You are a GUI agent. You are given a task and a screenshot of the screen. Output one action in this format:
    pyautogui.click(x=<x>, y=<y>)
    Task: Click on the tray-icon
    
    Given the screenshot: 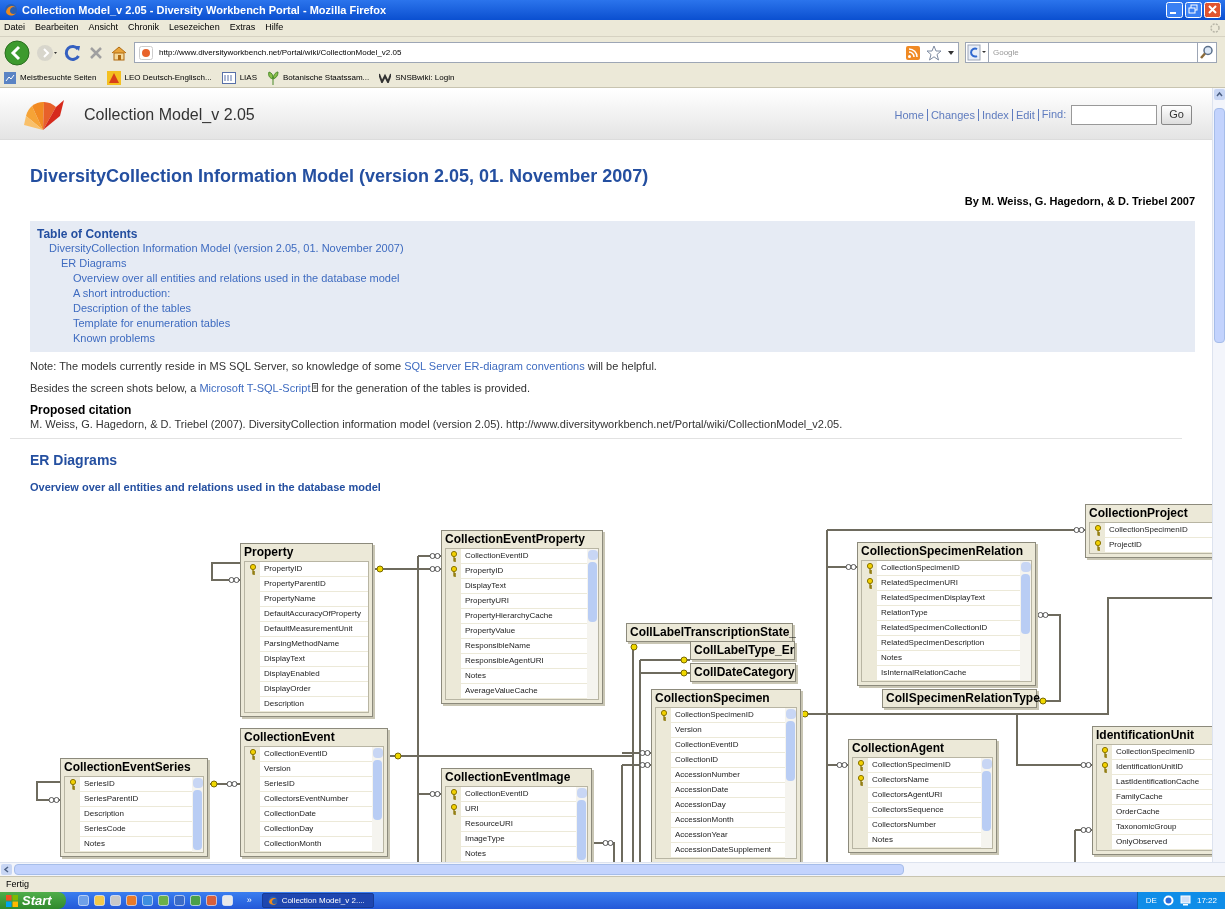 What is the action you would take?
    pyautogui.click(x=1168, y=900)
    